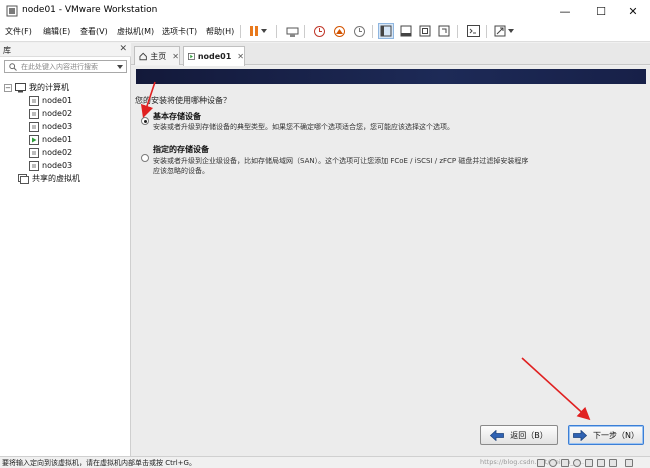  Describe the element at coordinates (292, 31) in the screenshot. I see `send-ctrl-alt-del-icon` at that location.